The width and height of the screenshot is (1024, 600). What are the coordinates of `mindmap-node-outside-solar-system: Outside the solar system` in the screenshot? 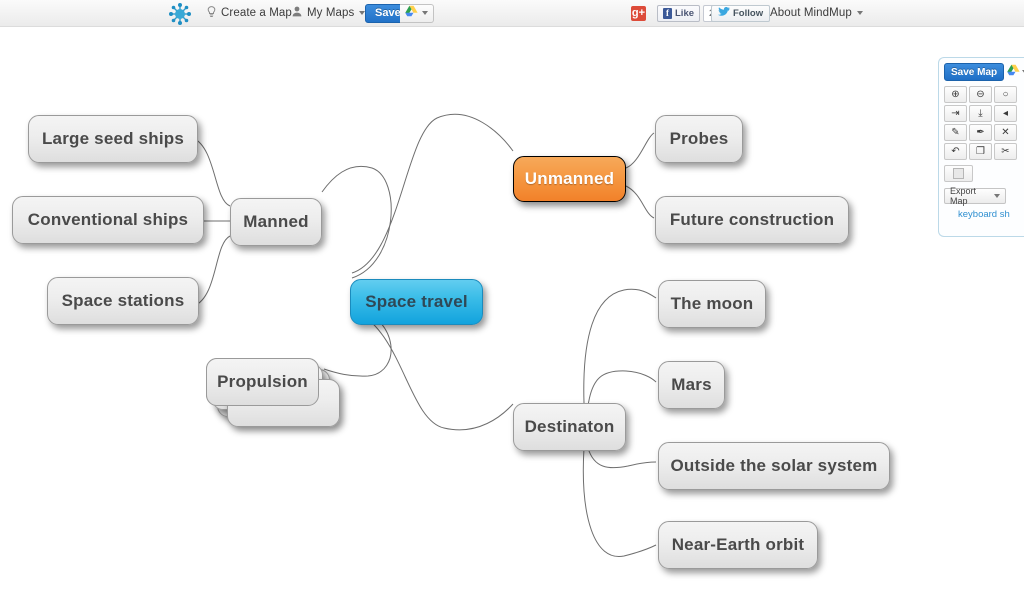 It's located at (774, 466).